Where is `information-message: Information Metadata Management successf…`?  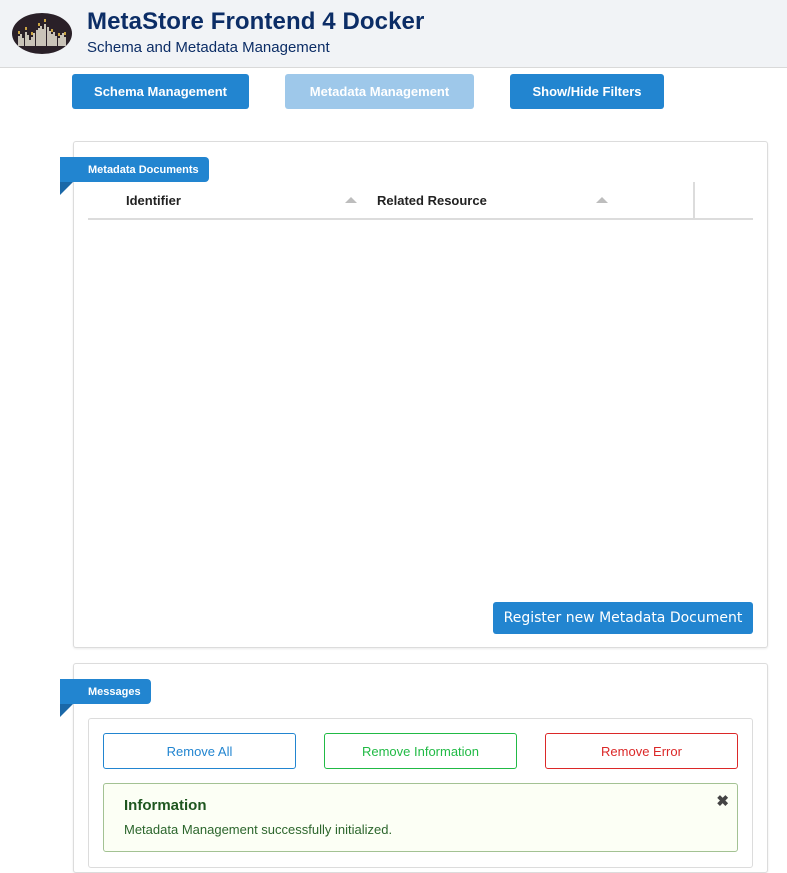
information-message: Information Metadata Management successf… is located at coordinates (420, 817).